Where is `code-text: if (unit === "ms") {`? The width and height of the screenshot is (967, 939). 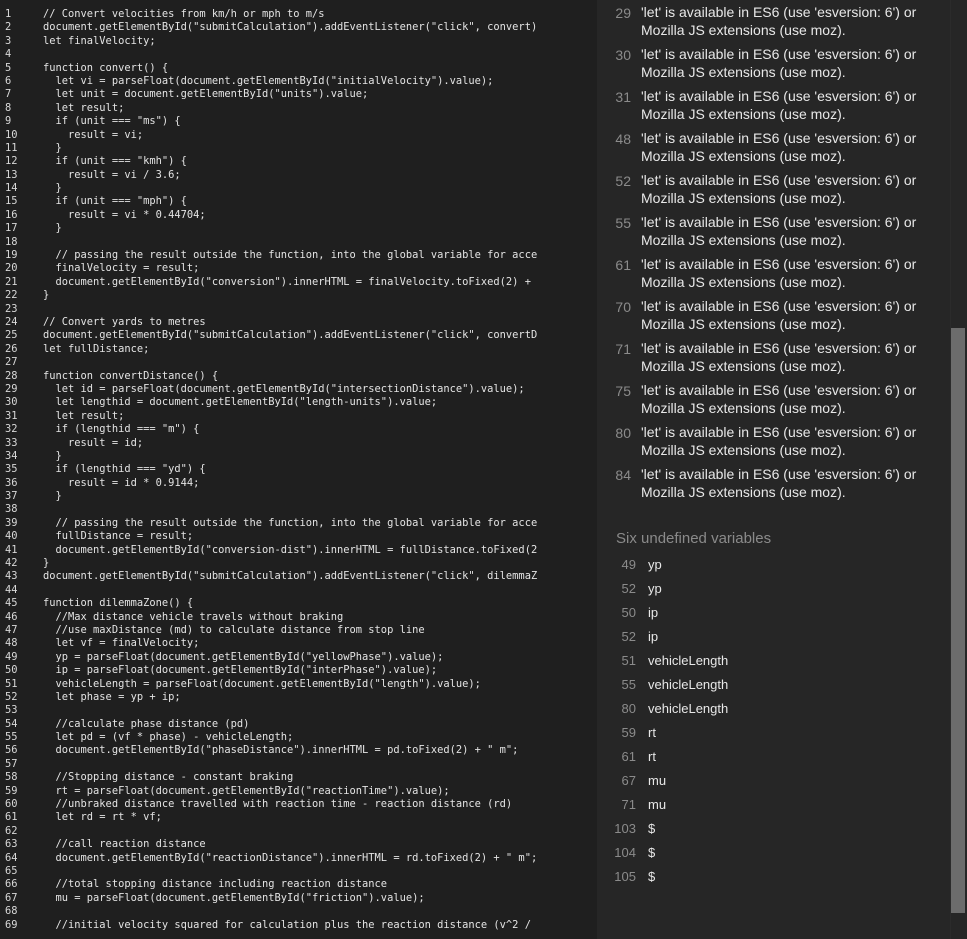
code-text: if (unit === "ms") { is located at coordinates (112, 121).